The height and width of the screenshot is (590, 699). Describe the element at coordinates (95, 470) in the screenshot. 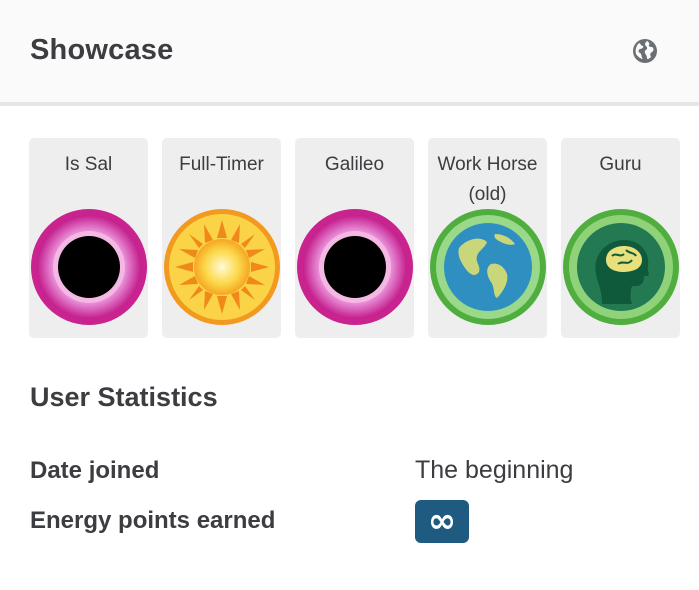

I see `date-joined-label: Date joined` at that location.